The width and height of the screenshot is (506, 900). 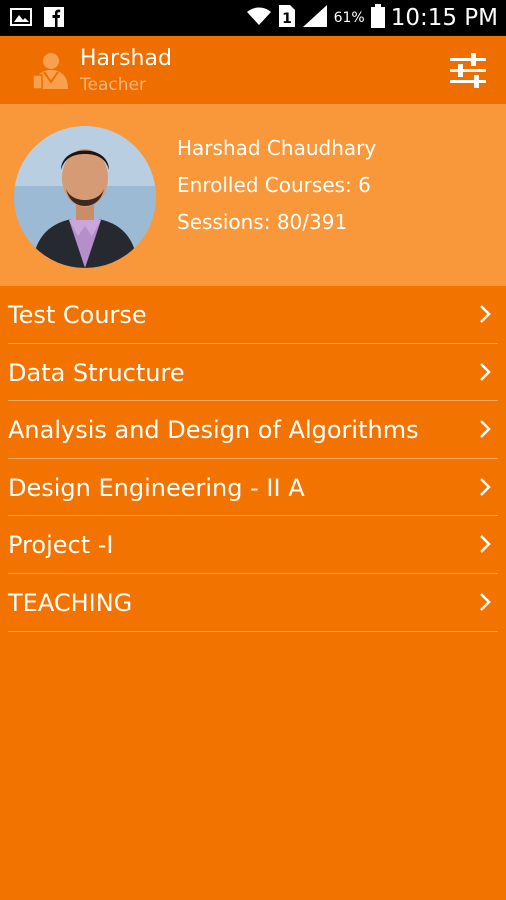 What do you see at coordinates (54, 19) in the screenshot?
I see `facebook-icon` at bounding box center [54, 19].